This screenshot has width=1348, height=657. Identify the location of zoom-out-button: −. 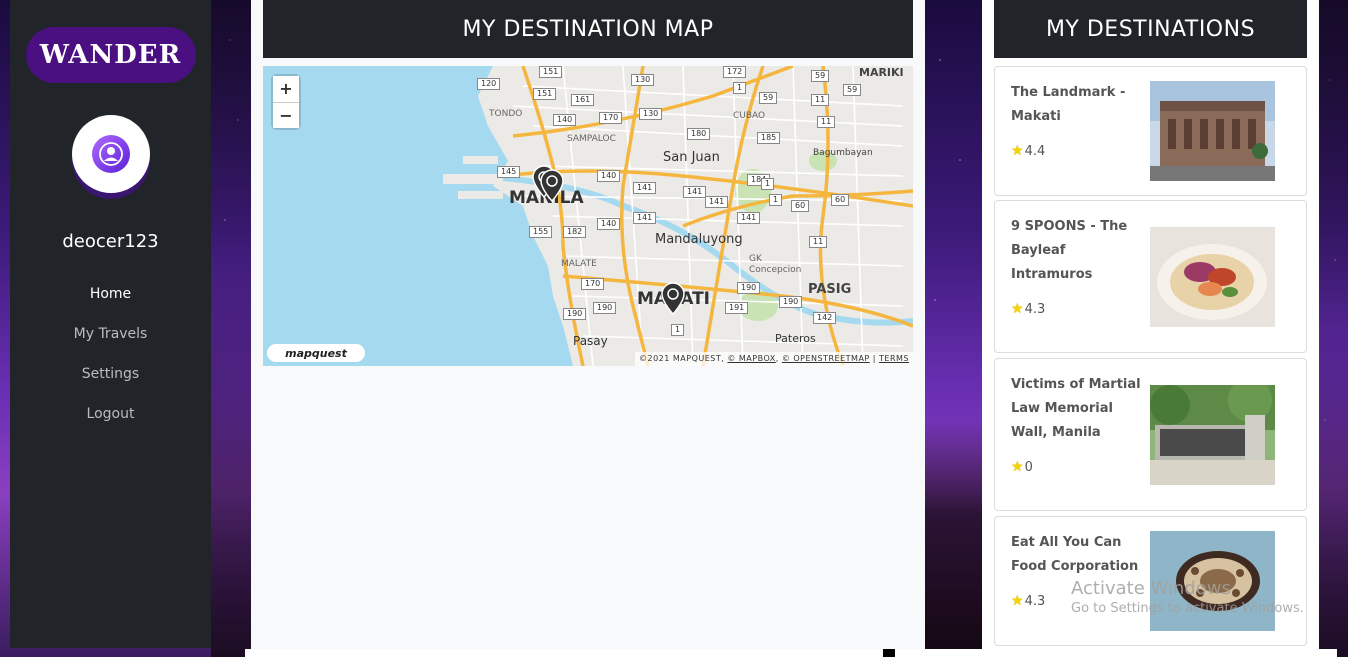
(286, 115).